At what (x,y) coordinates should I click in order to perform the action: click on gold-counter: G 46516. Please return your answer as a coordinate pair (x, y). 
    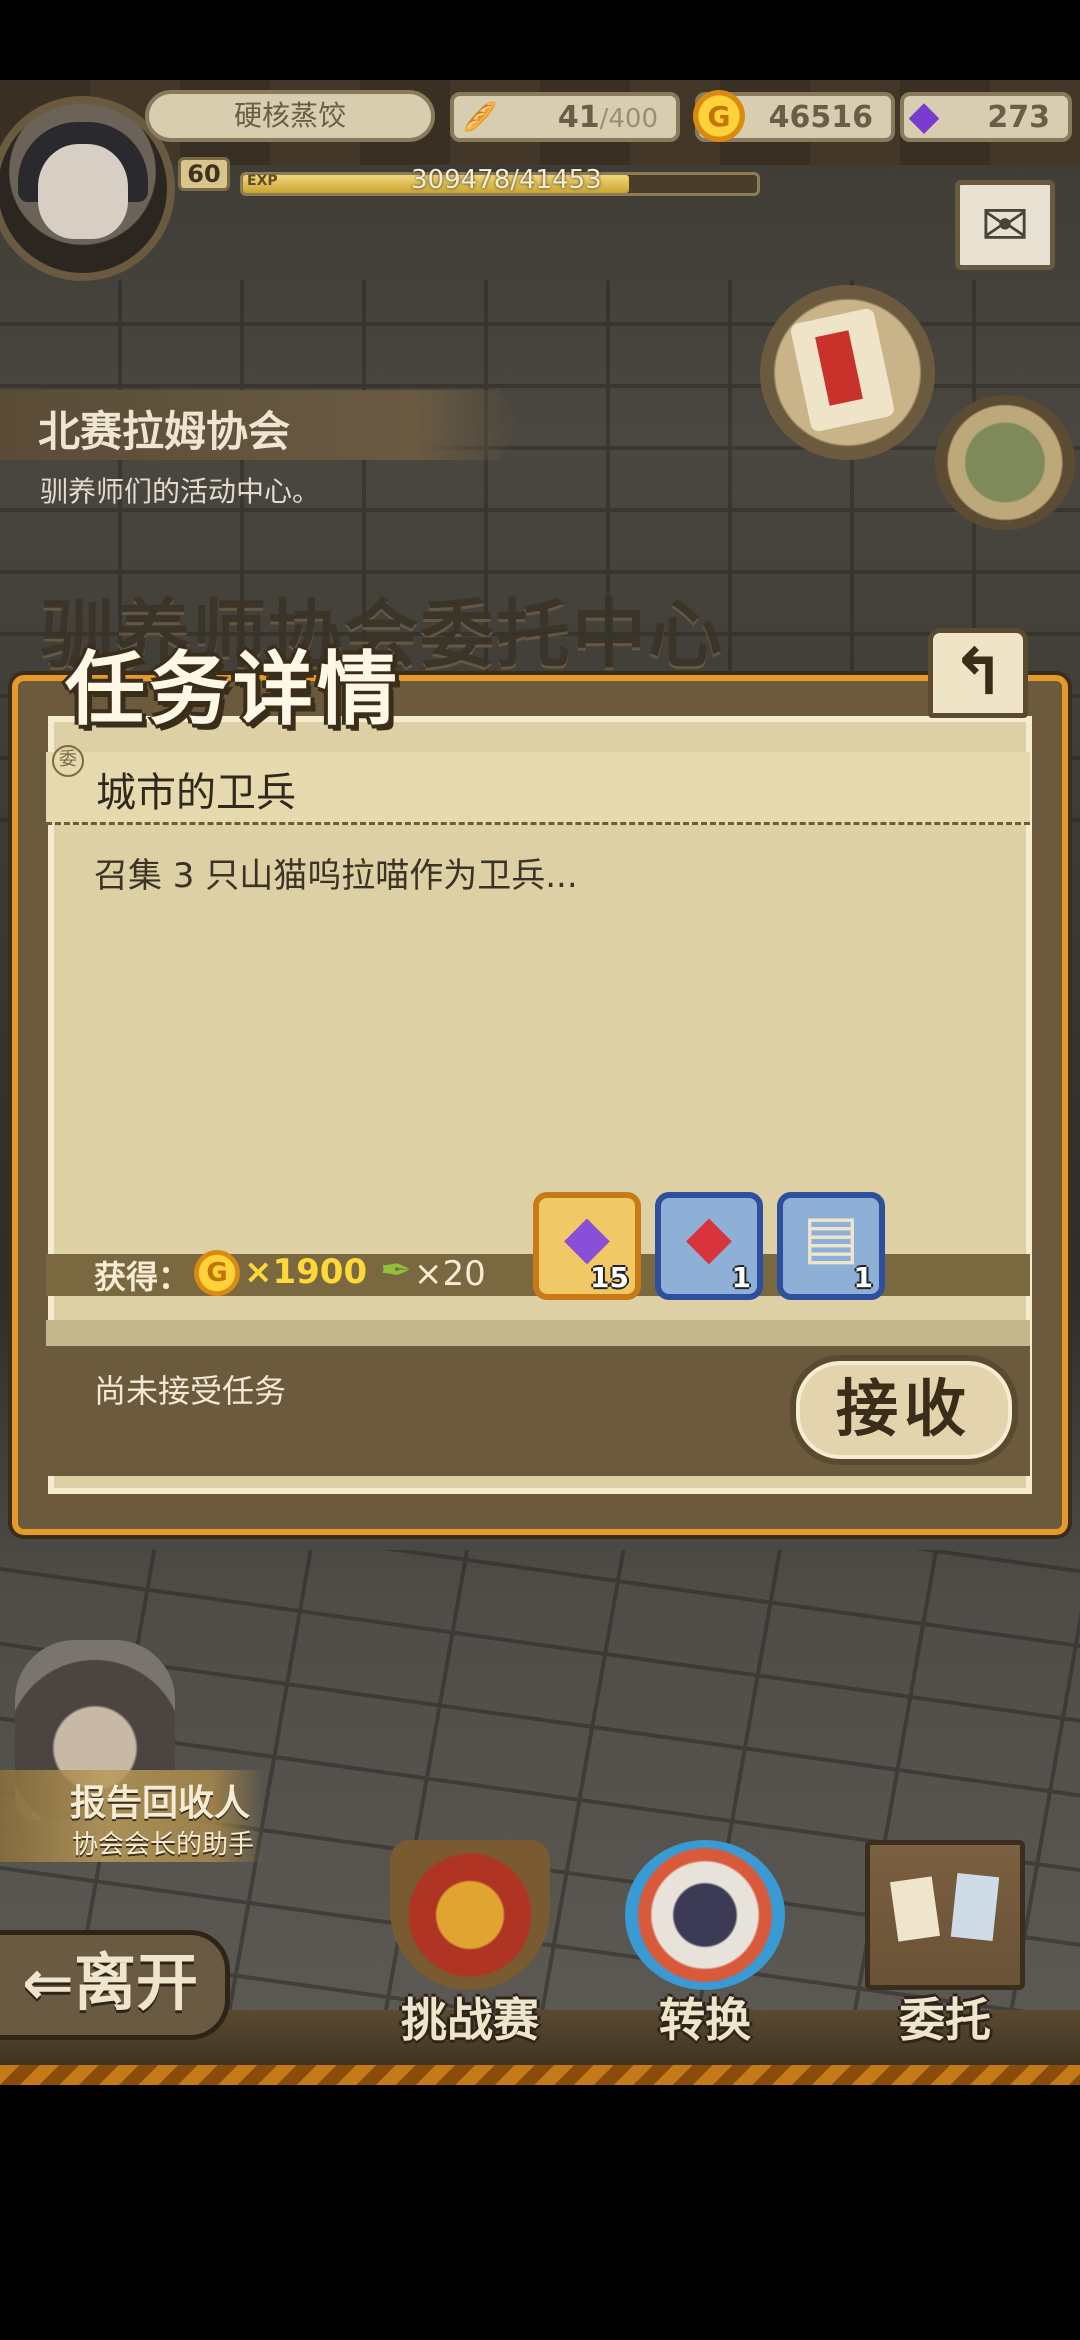
    Looking at the image, I should click on (794, 116).